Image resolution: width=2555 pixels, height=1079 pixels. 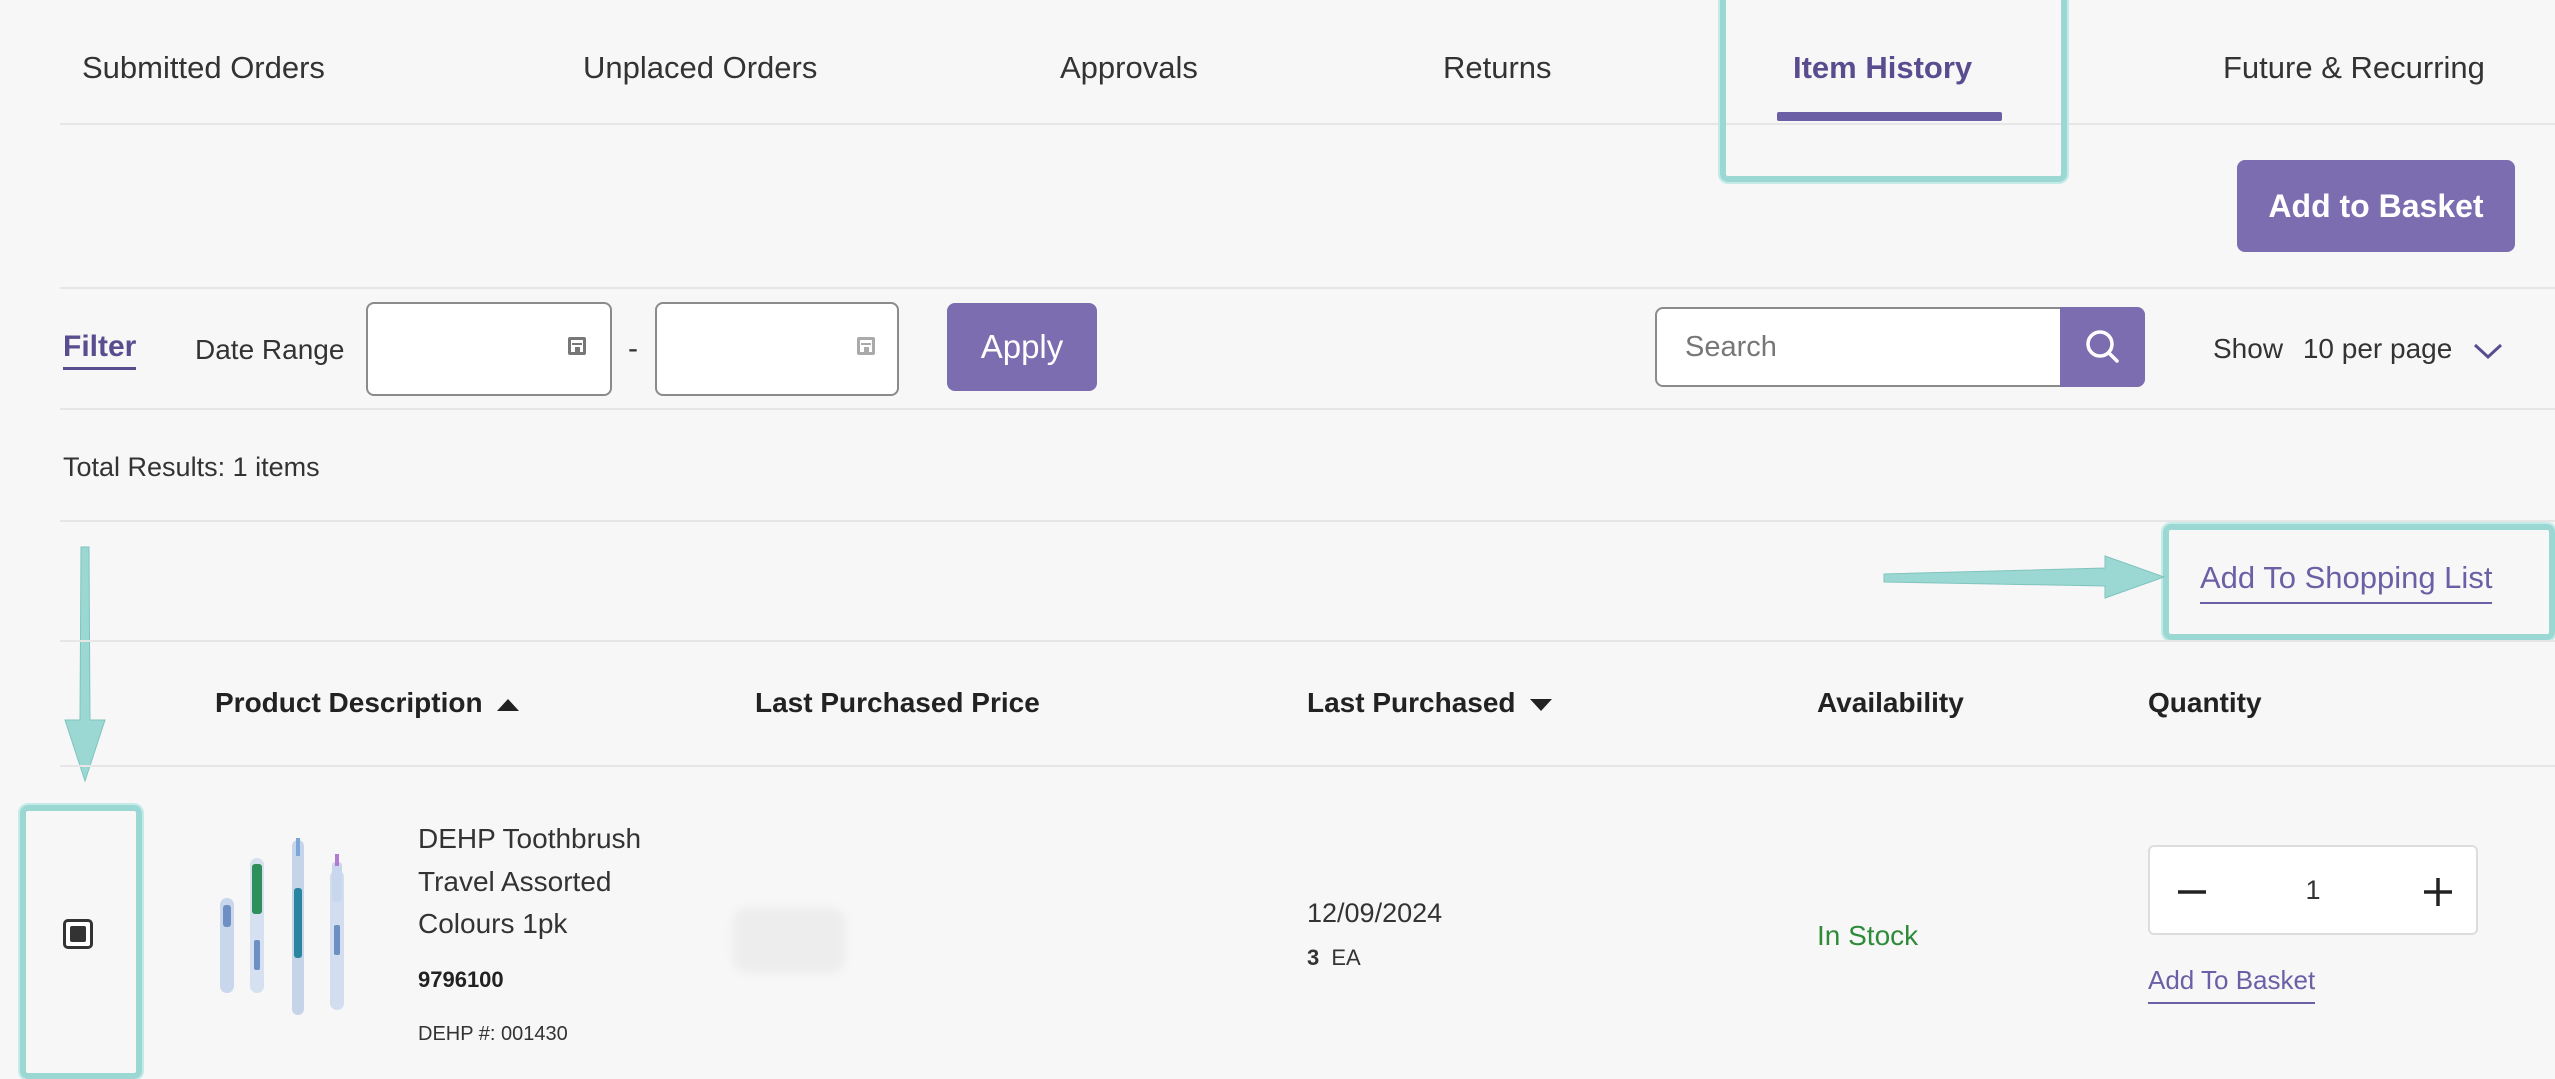 What do you see at coordinates (493, 1034) in the screenshot?
I see `product-dehp-number: DEHP #: 001430` at bounding box center [493, 1034].